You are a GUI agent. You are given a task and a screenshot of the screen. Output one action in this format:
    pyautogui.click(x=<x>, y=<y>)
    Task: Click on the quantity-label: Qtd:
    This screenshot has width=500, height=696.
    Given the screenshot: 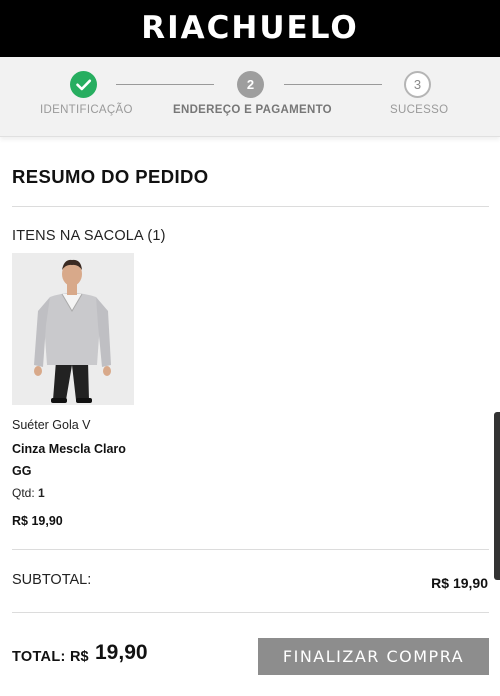 What is the action you would take?
    pyautogui.click(x=23, y=493)
    